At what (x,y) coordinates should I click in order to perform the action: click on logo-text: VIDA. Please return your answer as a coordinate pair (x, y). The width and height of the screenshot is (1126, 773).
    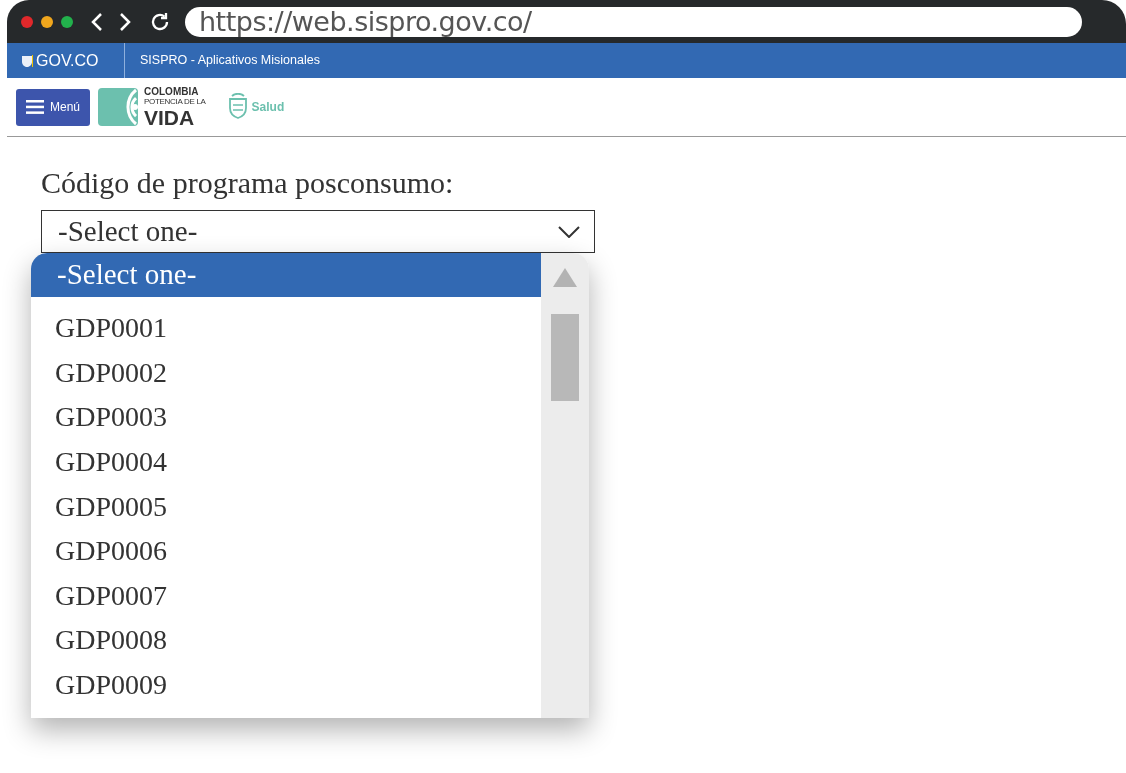
    Looking at the image, I should click on (170, 117).